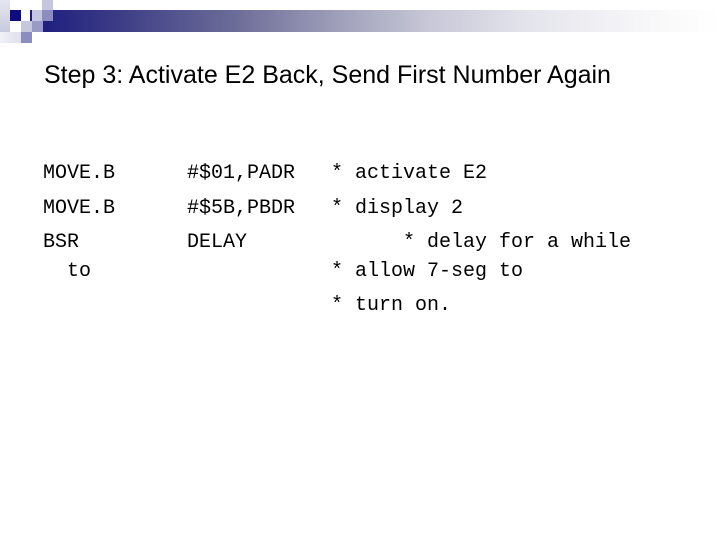 This screenshot has height=540, width=720. What do you see at coordinates (397, 208) in the screenshot?
I see `code-comment: * display 2` at bounding box center [397, 208].